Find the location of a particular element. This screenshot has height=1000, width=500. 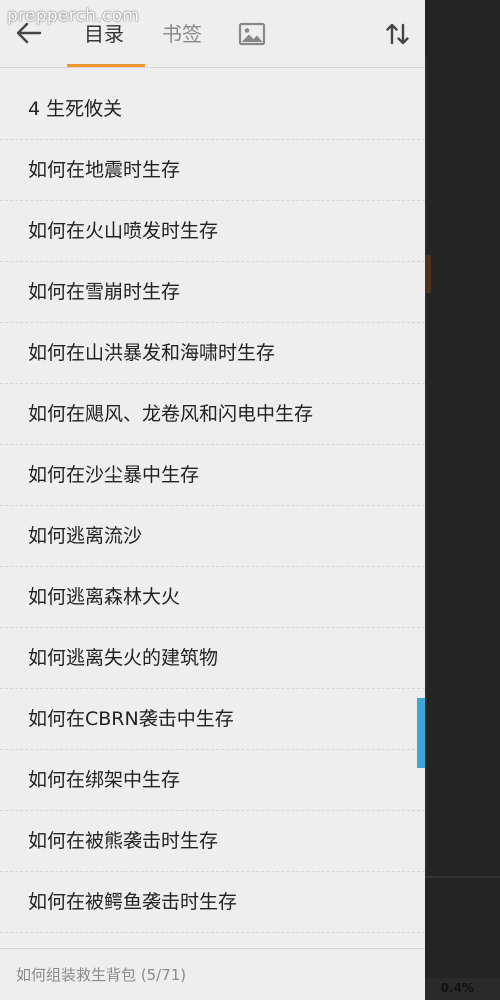

toc-item: 如何在山洪暴发和海啸时生存 is located at coordinates (212, 353).